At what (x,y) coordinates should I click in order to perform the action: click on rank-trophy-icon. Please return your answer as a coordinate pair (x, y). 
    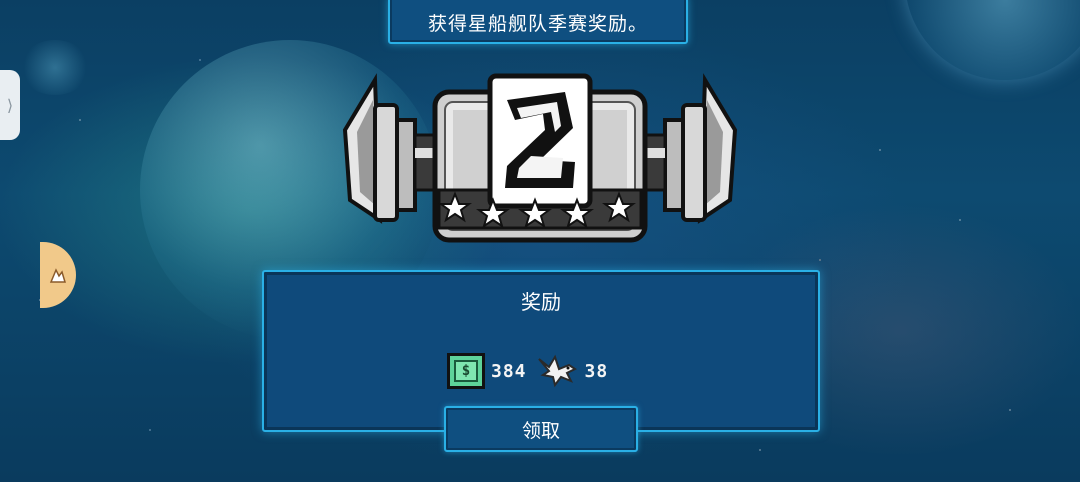
    Looking at the image, I should click on (540, 158).